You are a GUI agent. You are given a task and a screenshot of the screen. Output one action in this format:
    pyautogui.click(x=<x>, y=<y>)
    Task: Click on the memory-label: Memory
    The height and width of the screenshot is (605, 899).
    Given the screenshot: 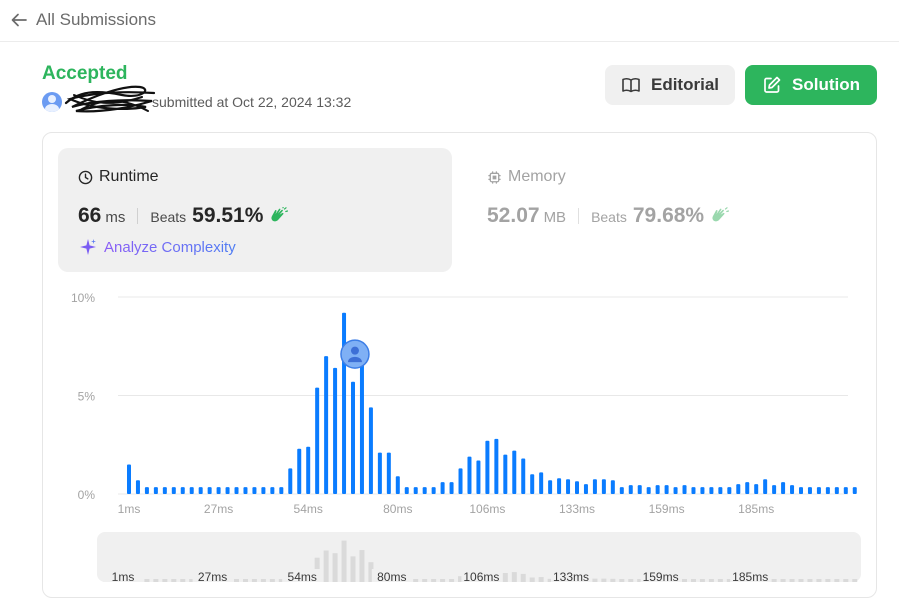 What is the action you would take?
    pyautogui.click(x=537, y=176)
    